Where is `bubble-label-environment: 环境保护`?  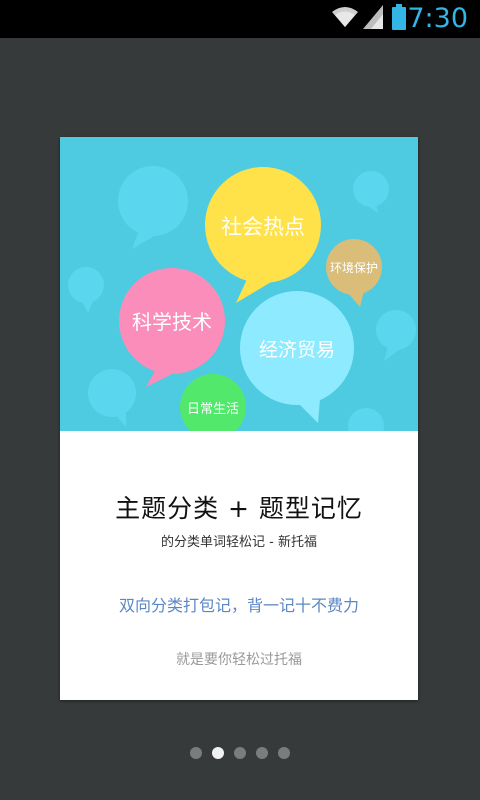 bubble-label-environment: 环境保护 is located at coordinates (354, 267).